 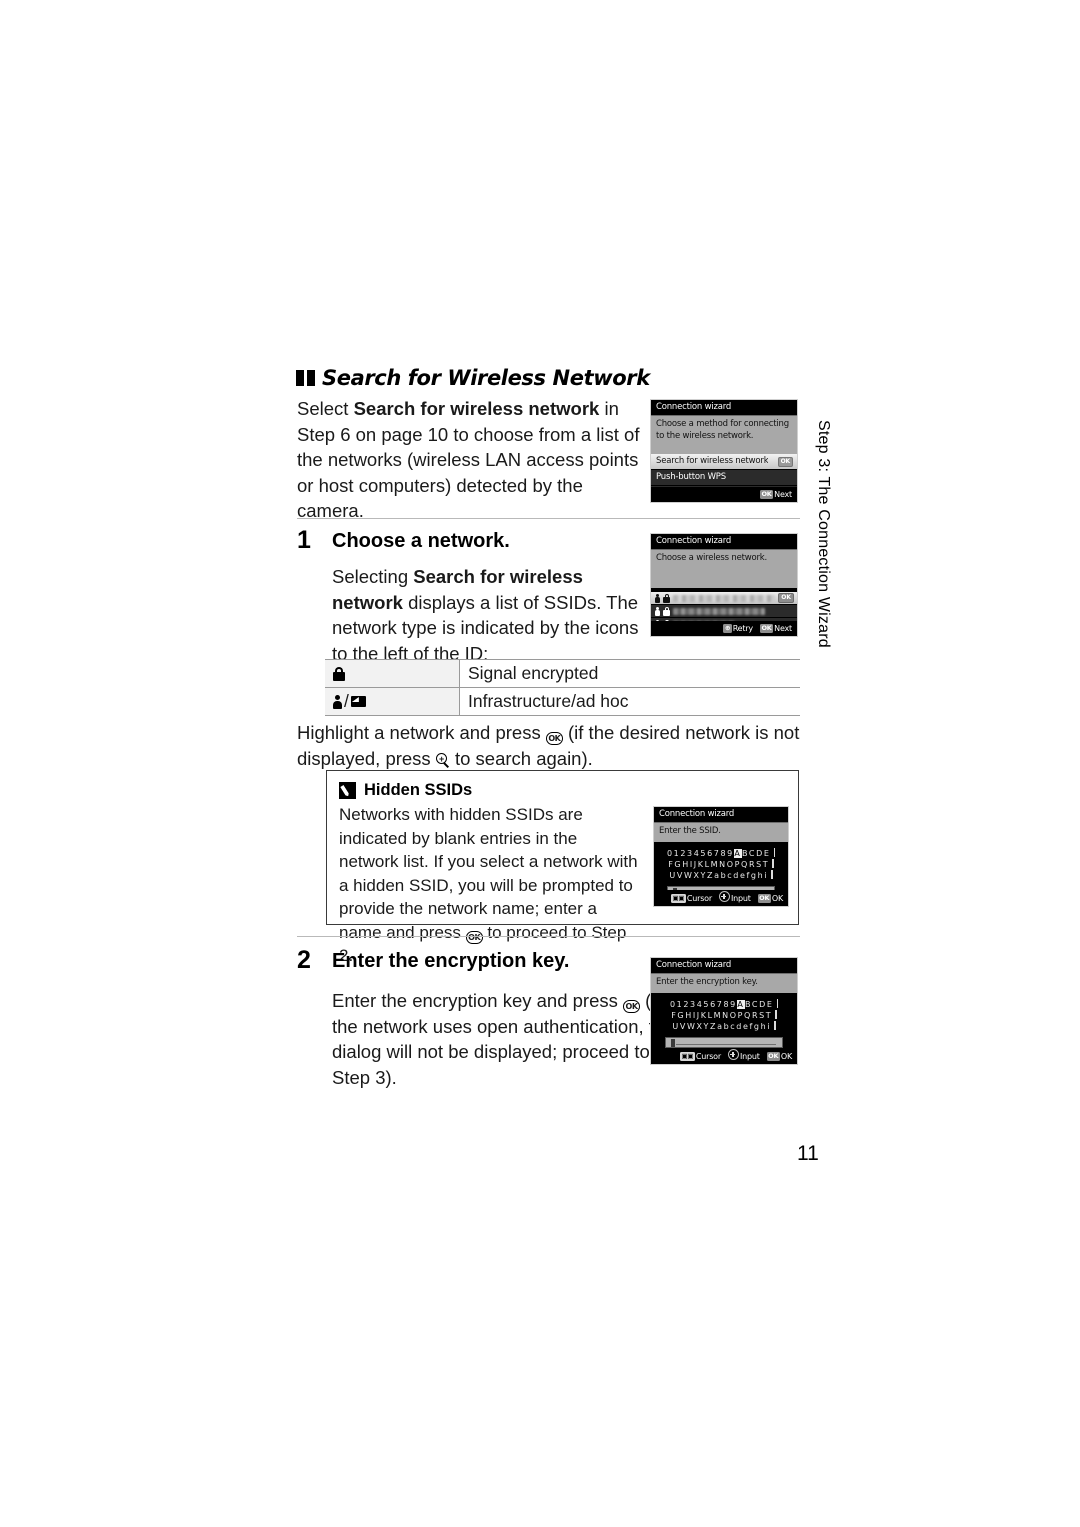 What do you see at coordinates (473, 378) in the screenshot?
I see `section-heading: Search for Wireless Network` at bounding box center [473, 378].